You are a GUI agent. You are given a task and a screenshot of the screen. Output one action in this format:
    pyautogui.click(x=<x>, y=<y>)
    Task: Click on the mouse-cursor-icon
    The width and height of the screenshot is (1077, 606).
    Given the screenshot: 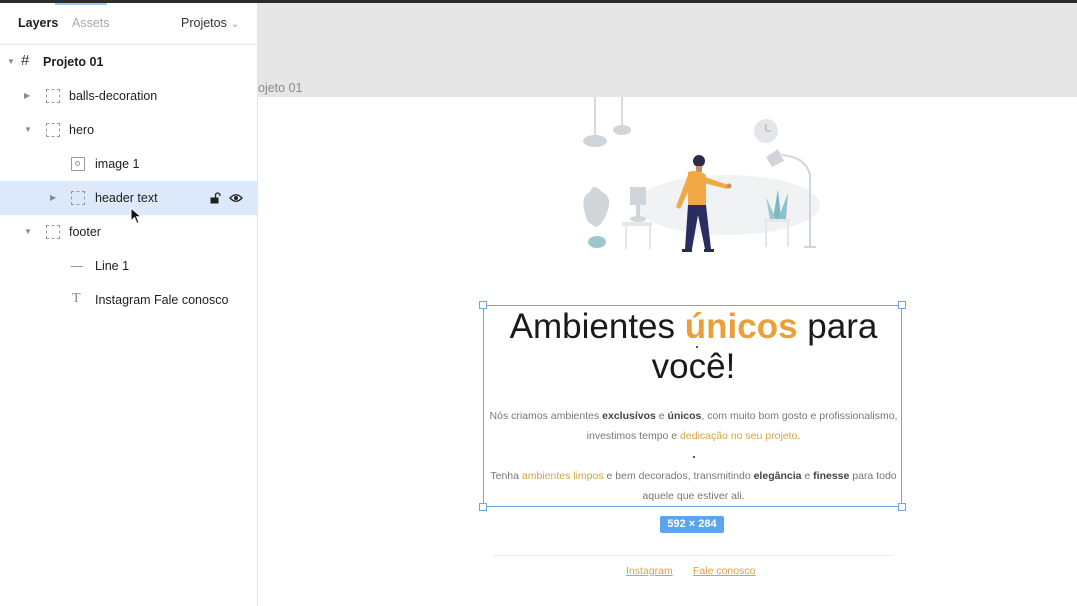 What is the action you would take?
    pyautogui.click(x=136, y=216)
    